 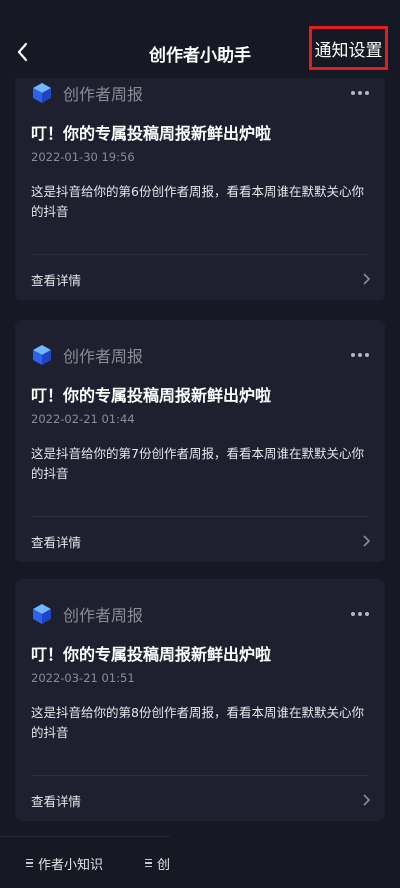 I want to click on bottom-divider, so click(x=85, y=836).